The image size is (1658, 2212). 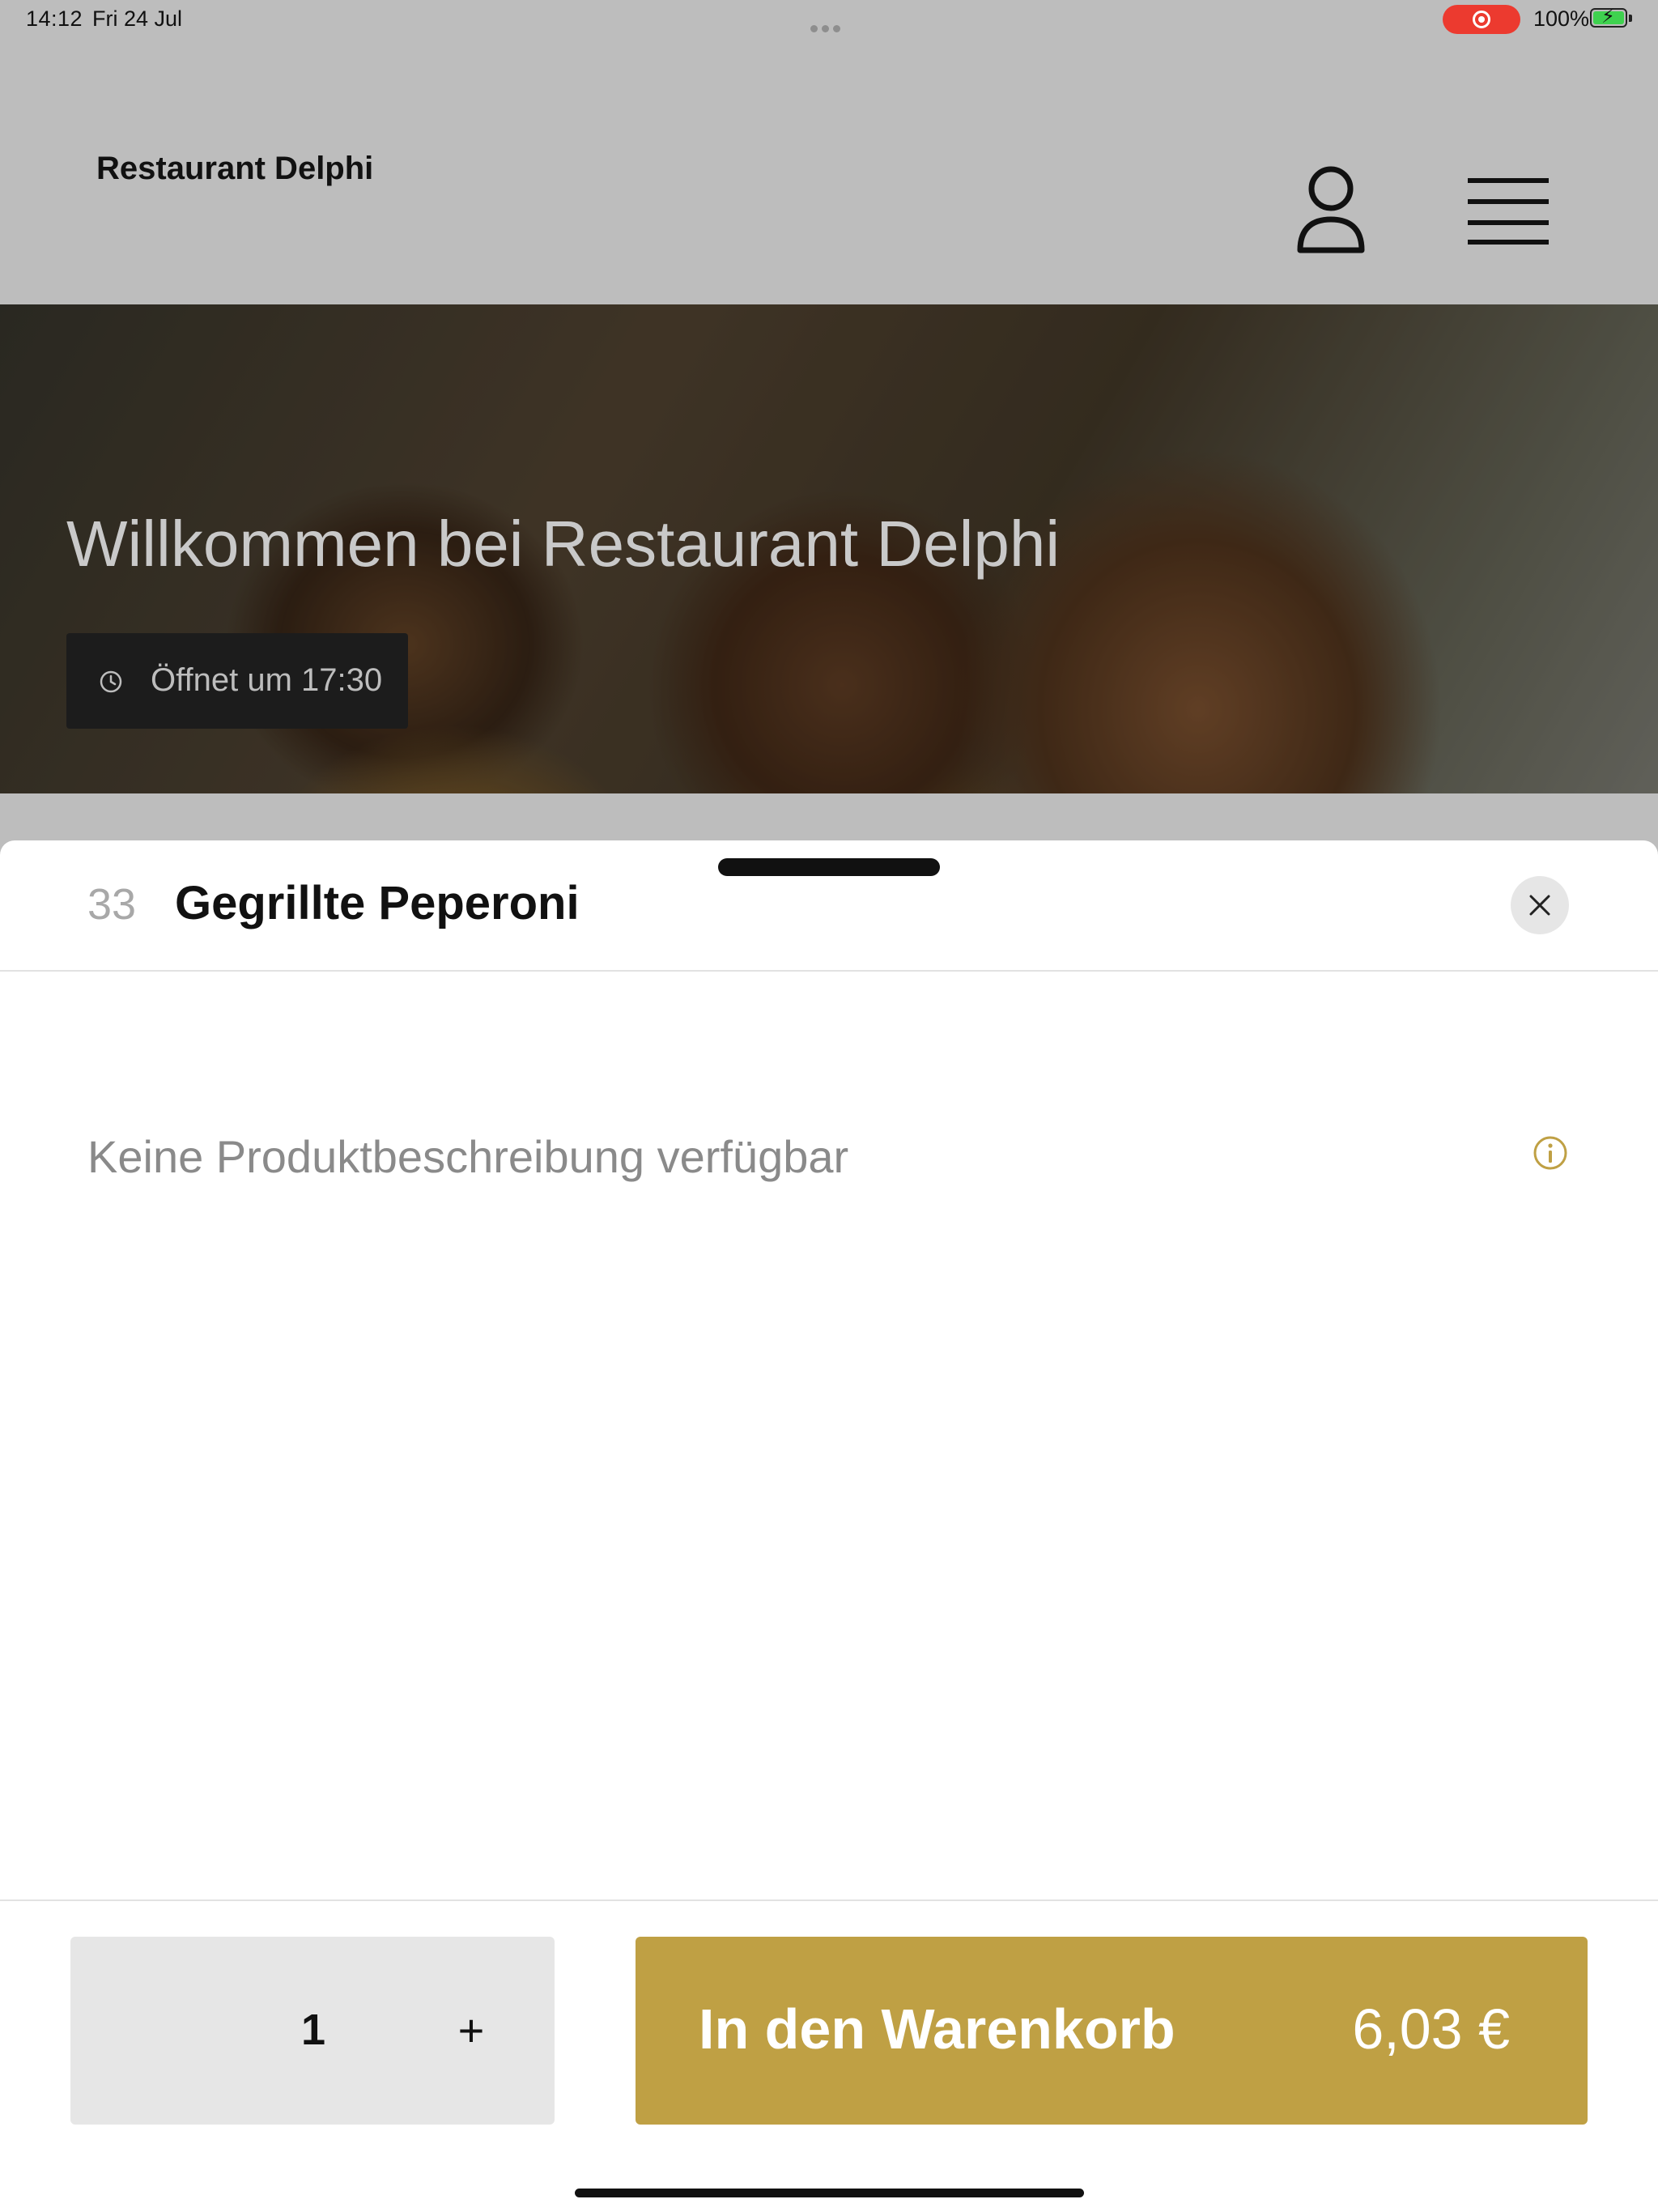 What do you see at coordinates (267, 680) in the screenshot?
I see `opening-hours-text: Öffnet um 17:30` at bounding box center [267, 680].